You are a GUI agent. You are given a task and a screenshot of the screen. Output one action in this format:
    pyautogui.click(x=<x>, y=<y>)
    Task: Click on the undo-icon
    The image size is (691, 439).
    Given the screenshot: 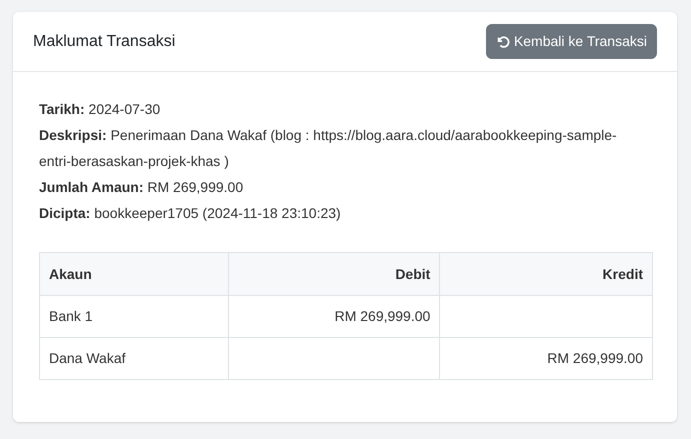 What is the action you would take?
    pyautogui.click(x=503, y=41)
    